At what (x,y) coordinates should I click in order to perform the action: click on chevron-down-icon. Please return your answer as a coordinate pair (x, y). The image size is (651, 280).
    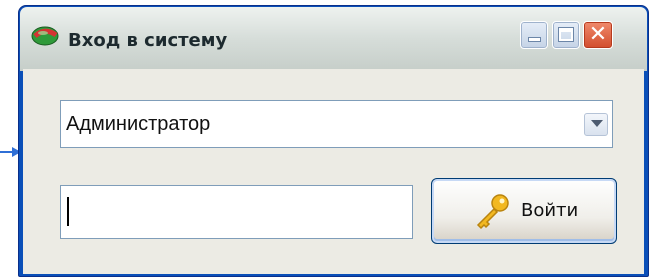
    Looking at the image, I should click on (597, 123).